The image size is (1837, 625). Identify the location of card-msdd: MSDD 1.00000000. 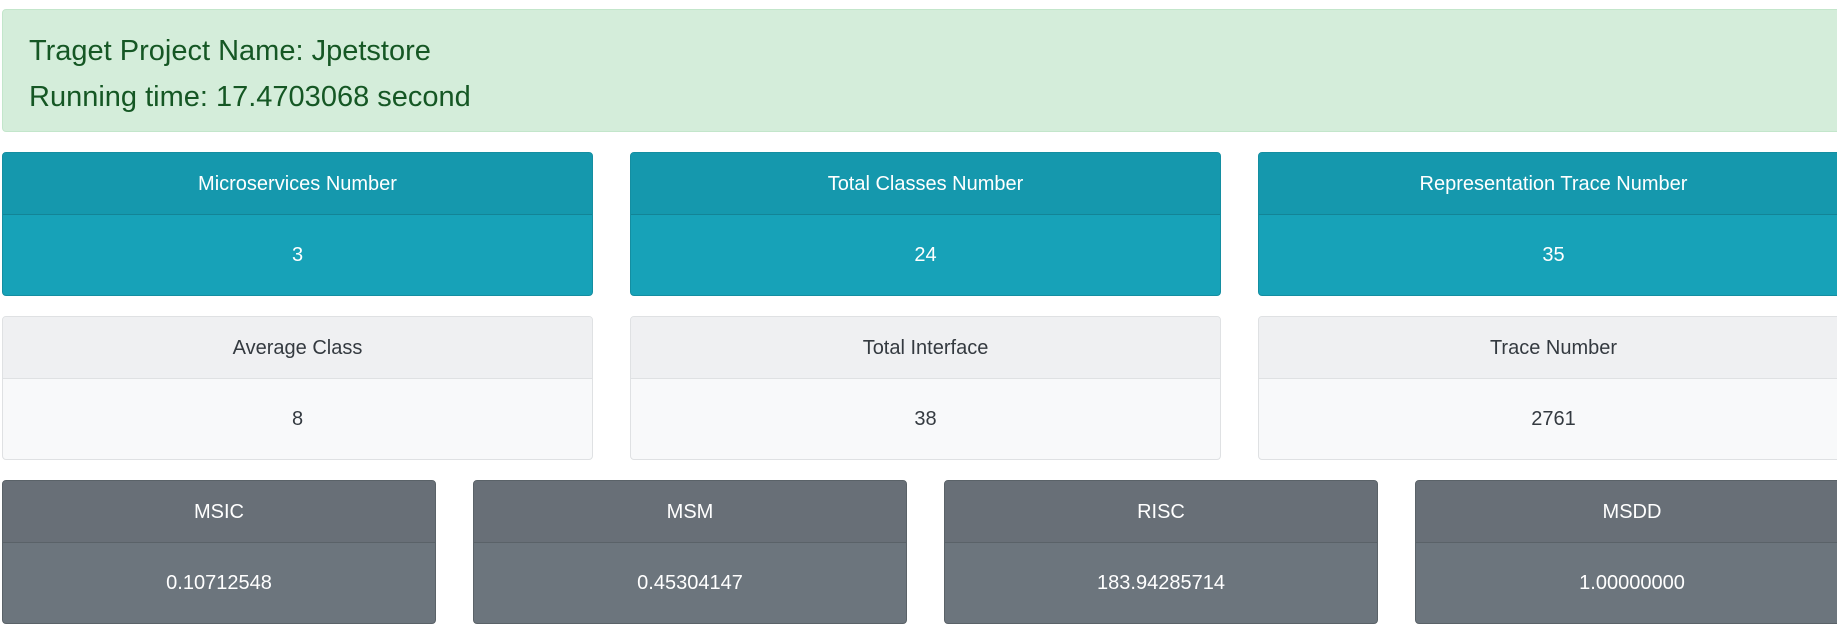
(1626, 552).